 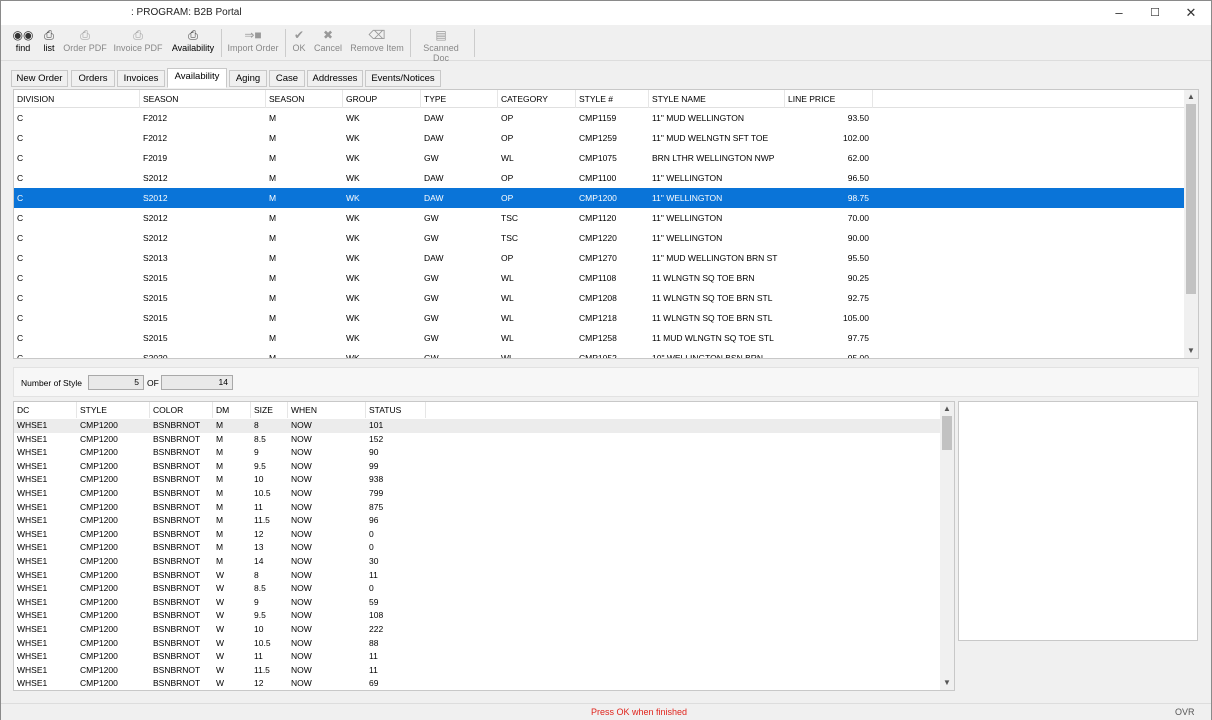 I want to click on table-row: C S2012 M WK GW TSC CMP1220 11" WELLINGTON 90.00, so click(x=599, y=238).